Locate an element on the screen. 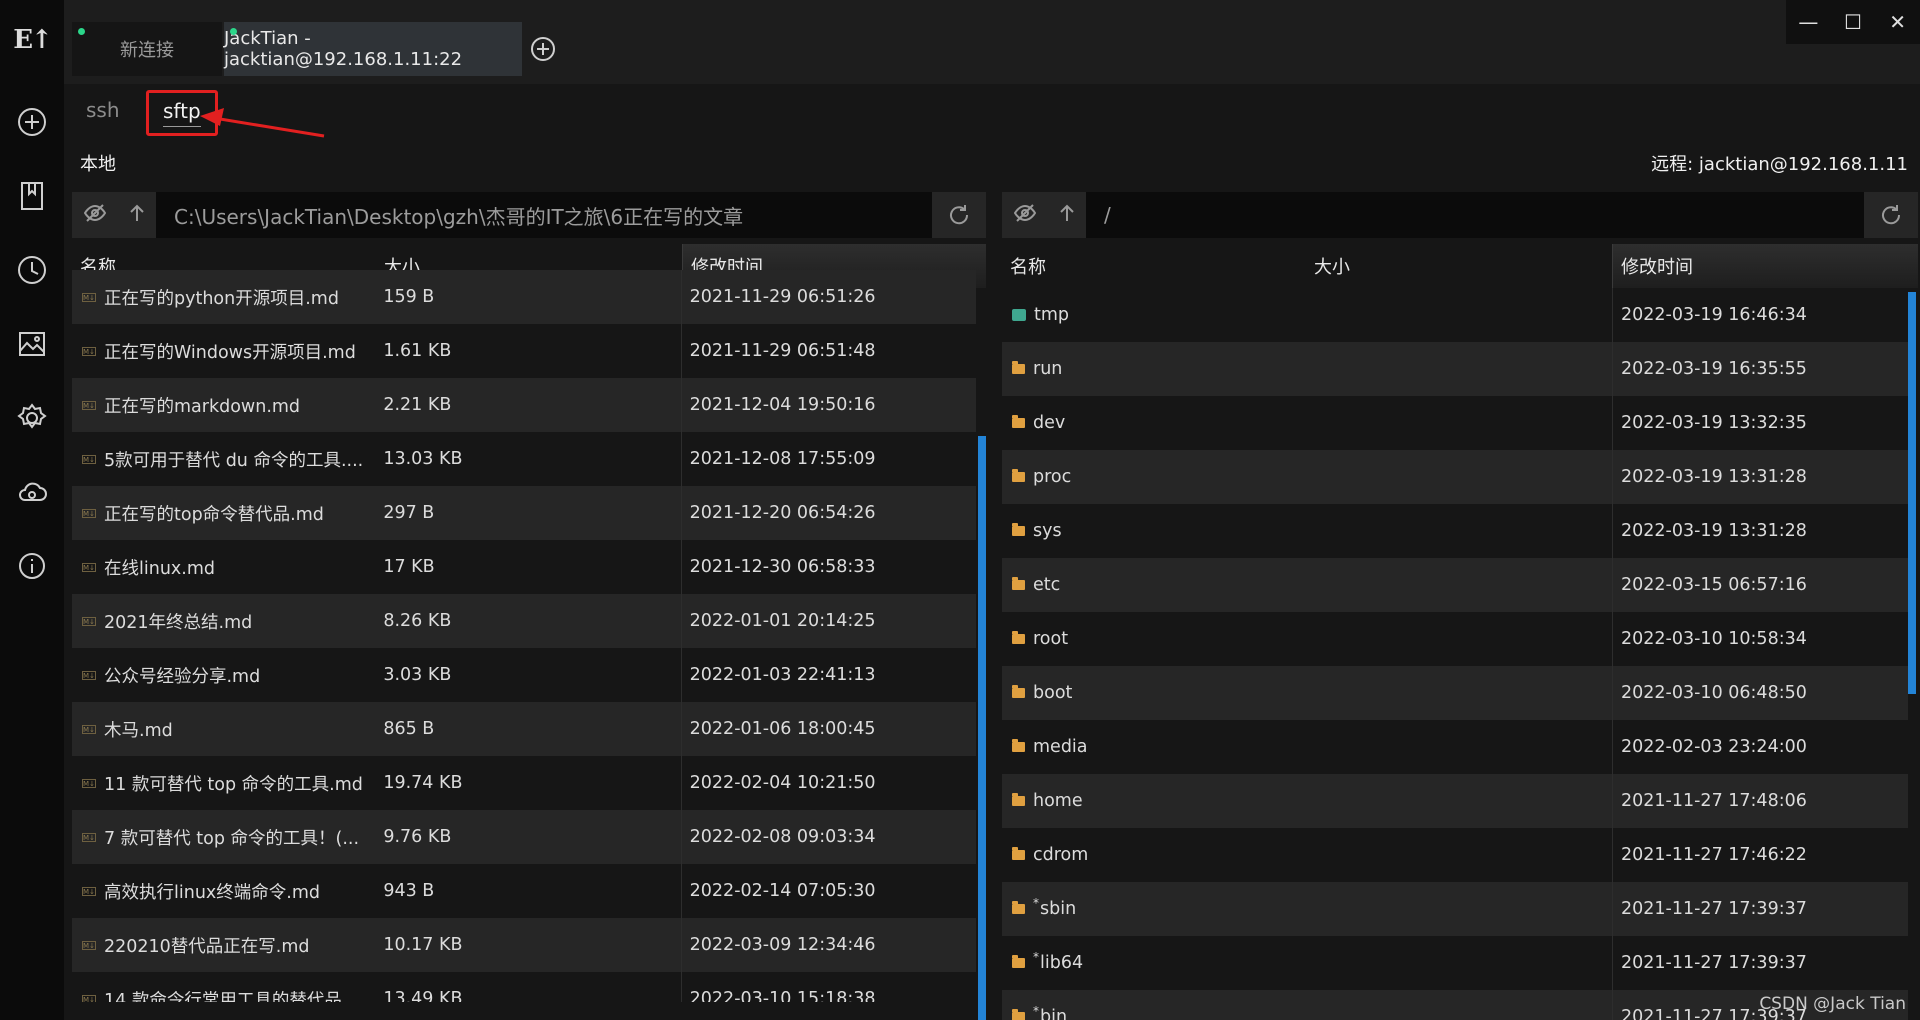  image-icon is located at coordinates (32, 344).